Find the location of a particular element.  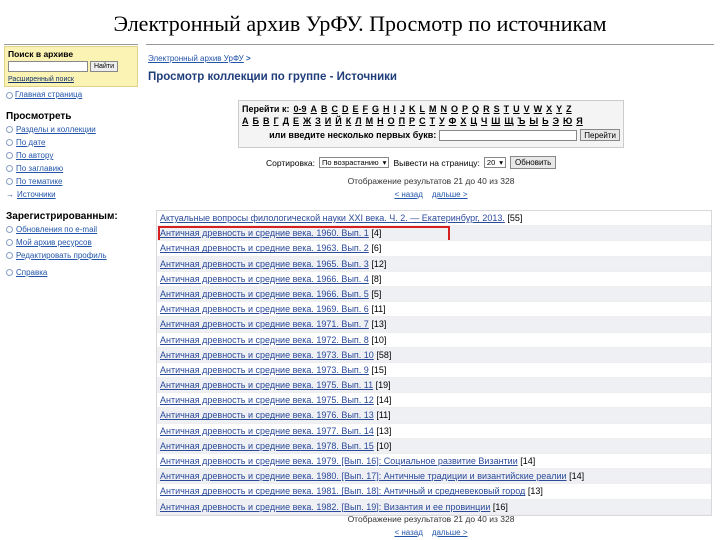

sidebar-item-label: Редактировать профиль is located at coordinates (61, 255).